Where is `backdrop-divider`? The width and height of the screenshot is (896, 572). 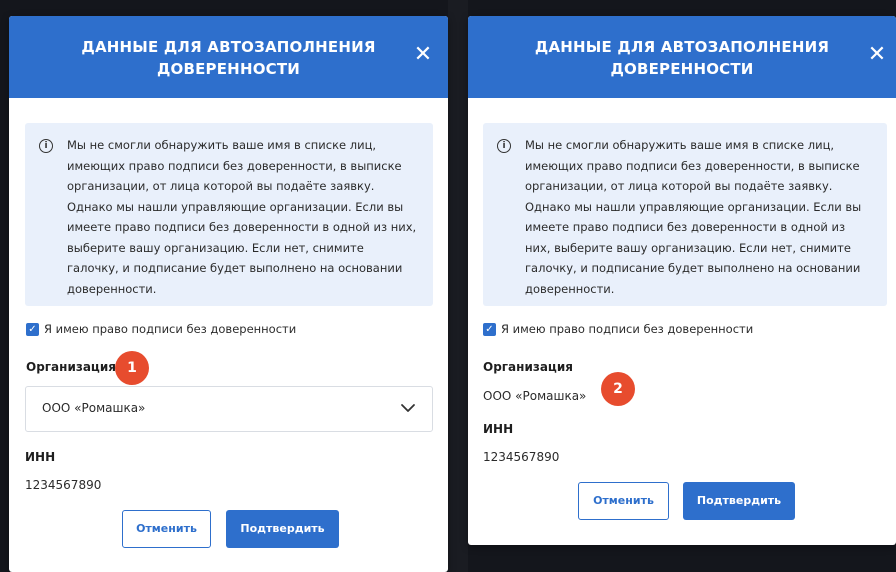 backdrop-divider is located at coordinates (458, 286).